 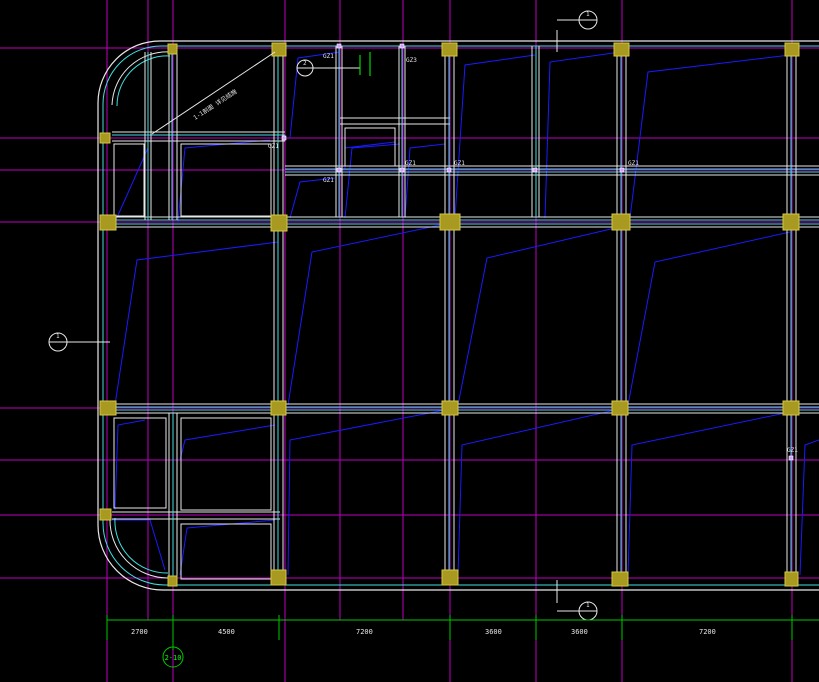 What do you see at coordinates (139, 632) in the screenshot?
I see `dim-1: 2700` at bounding box center [139, 632].